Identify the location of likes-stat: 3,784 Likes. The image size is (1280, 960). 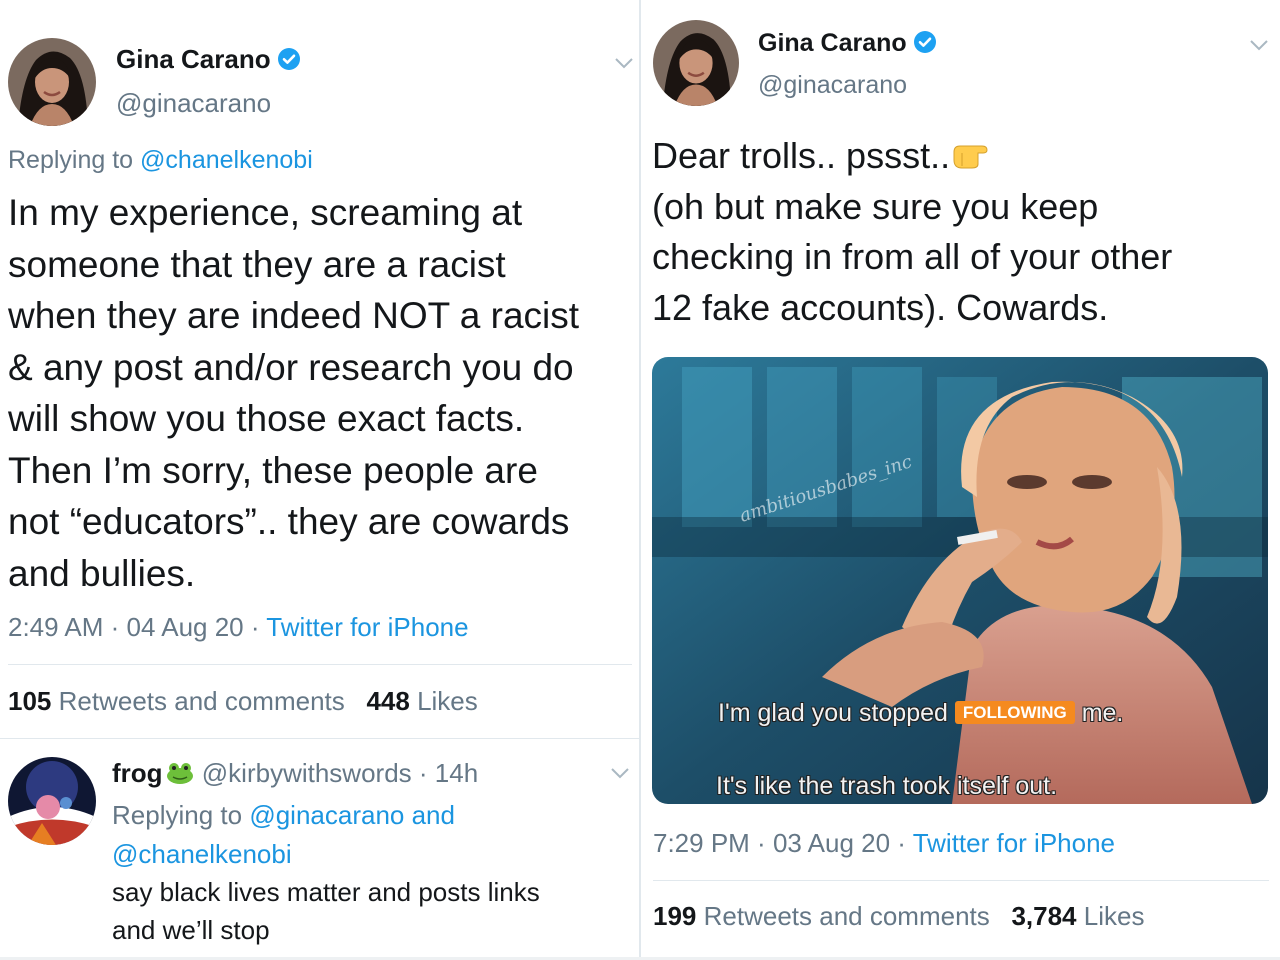
(1077, 916).